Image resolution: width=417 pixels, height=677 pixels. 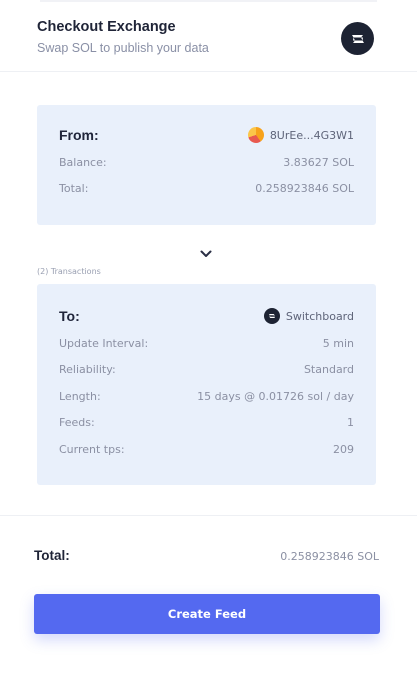 I want to click on to-row: Length: 15 days @ 0.01726 sol / day, so click(x=206, y=396).